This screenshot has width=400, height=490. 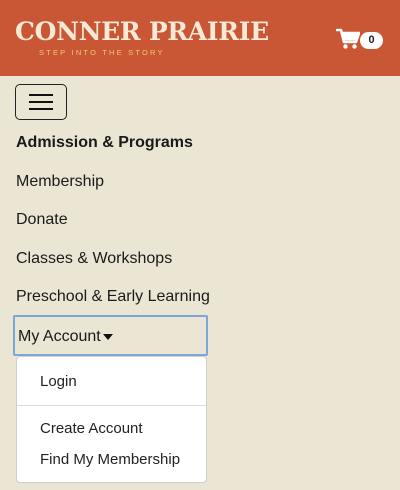 What do you see at coordinates (102, 52) in the screenshot?
I see `logo-tagline: STEP INTO THE STORY` at bounding box center [102, 52].